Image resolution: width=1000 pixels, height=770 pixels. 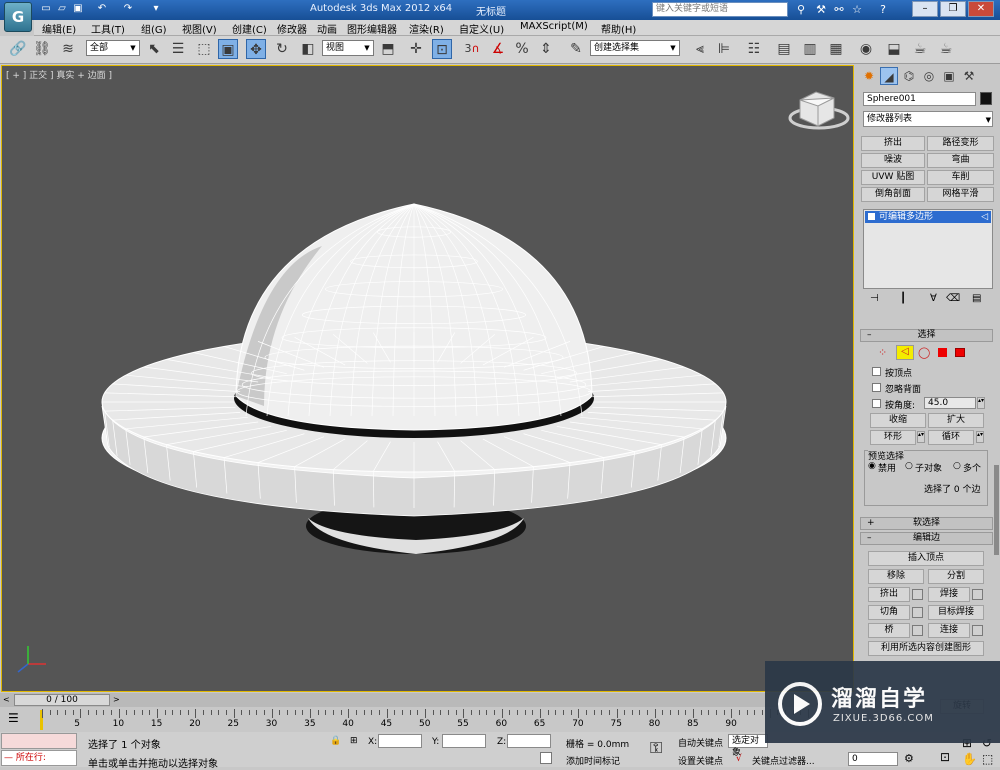 What do you see at coordinates (801, 10) in the screenshot?
I see `binoculars-icon: ⚲` at bounding box center [801, 10].